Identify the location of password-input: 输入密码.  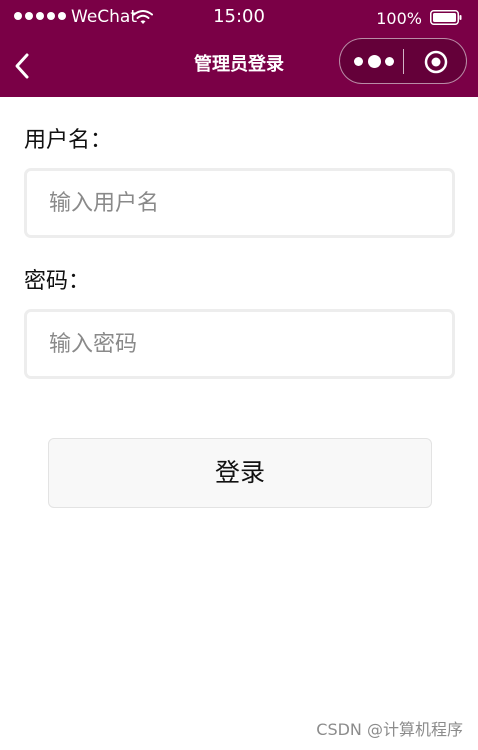
(239, 344).